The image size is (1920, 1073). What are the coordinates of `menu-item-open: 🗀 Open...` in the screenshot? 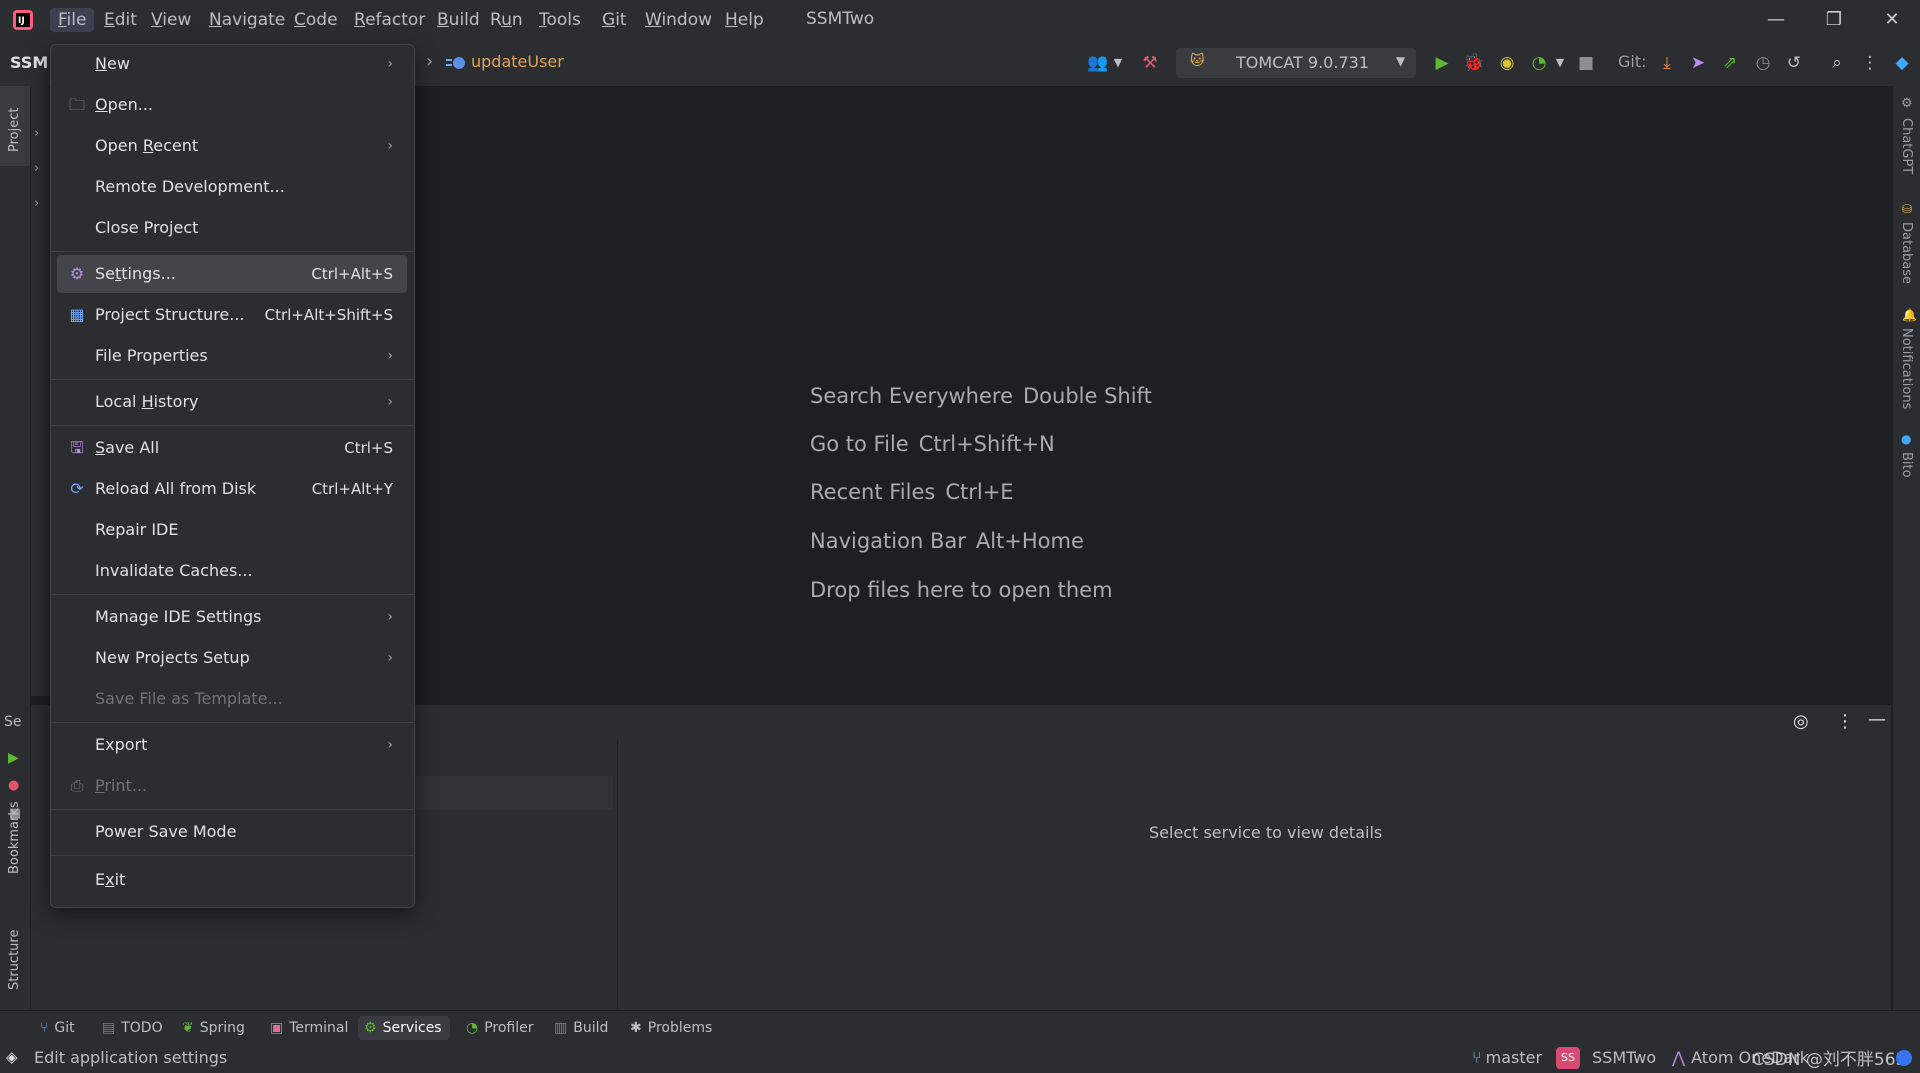 It's located at (232, 105).